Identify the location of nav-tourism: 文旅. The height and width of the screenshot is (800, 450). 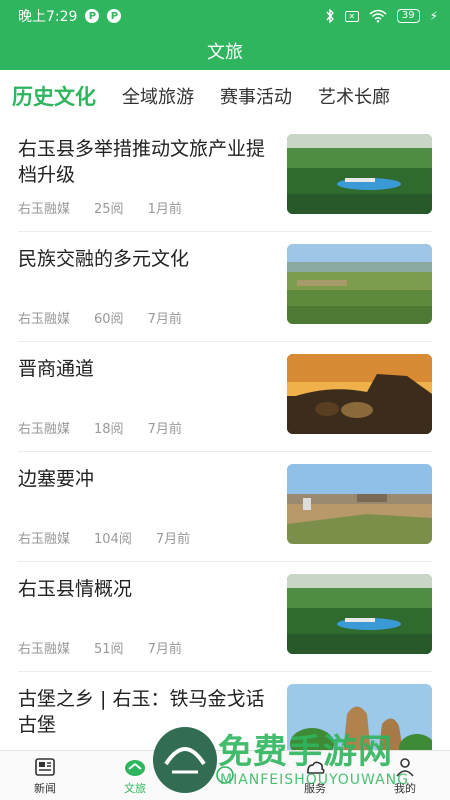
(135, 775).